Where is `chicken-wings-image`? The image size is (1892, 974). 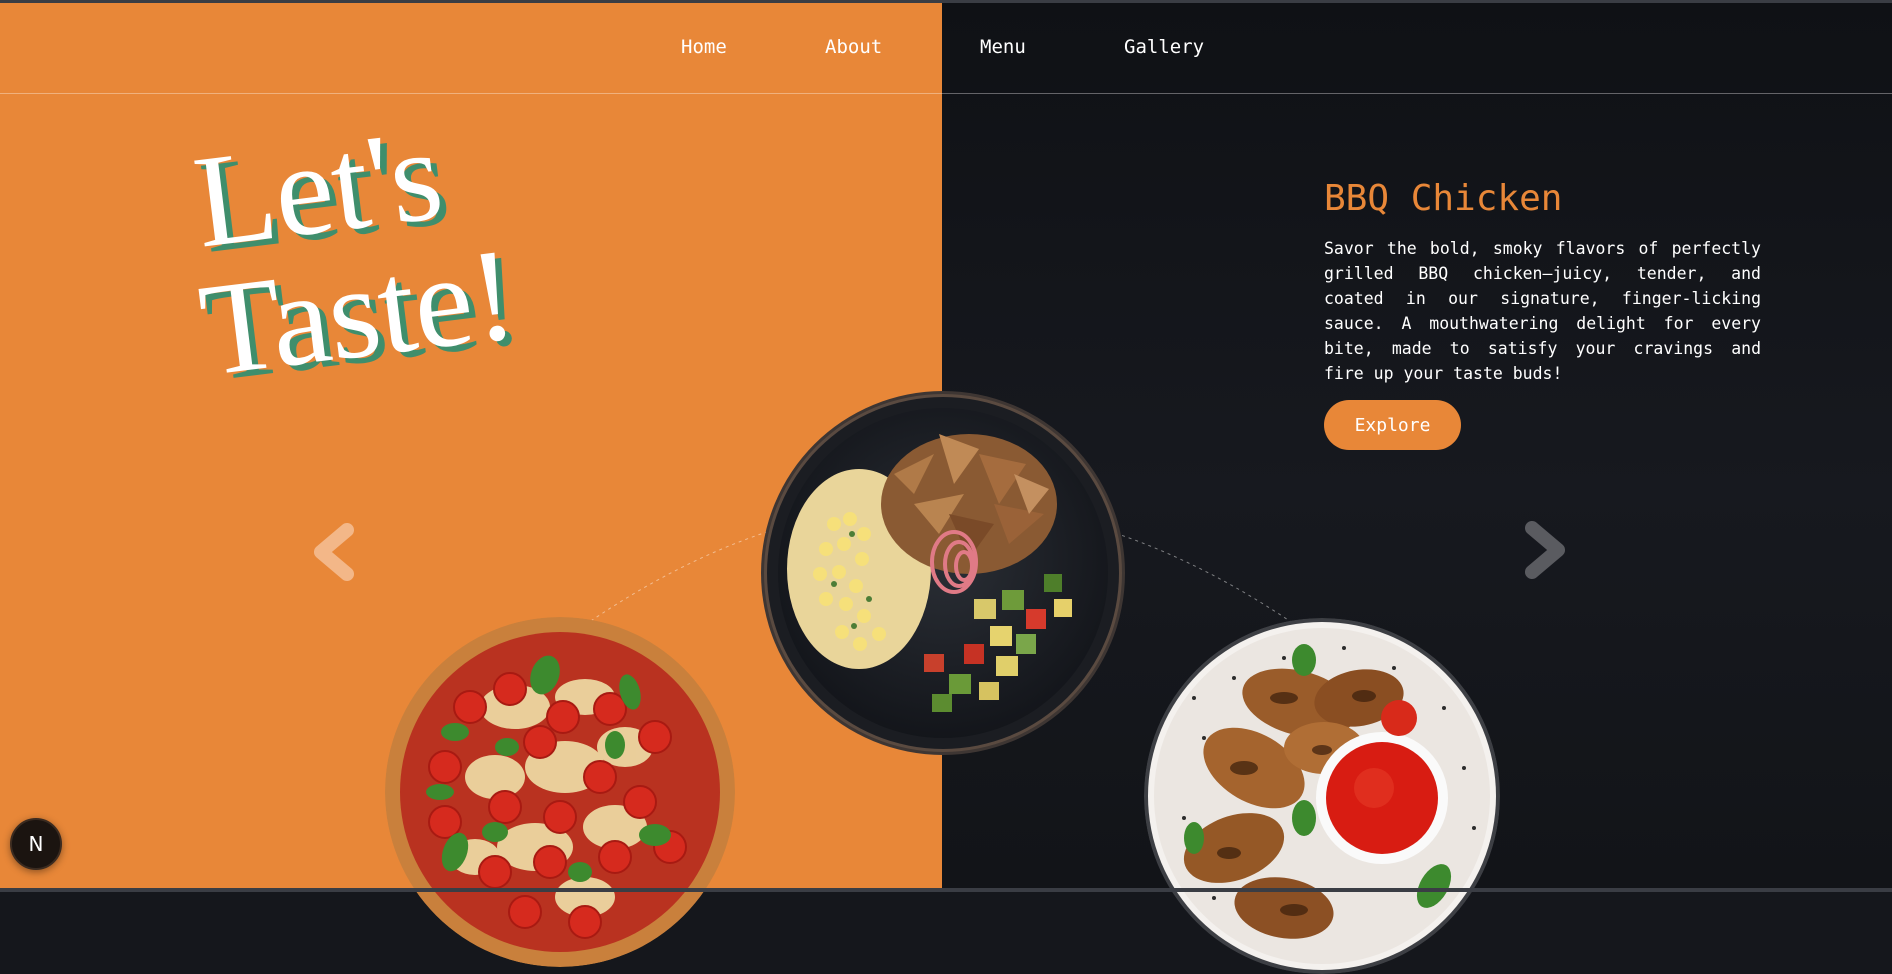
chicken-wings-image is located at coordinates (1322, 796).